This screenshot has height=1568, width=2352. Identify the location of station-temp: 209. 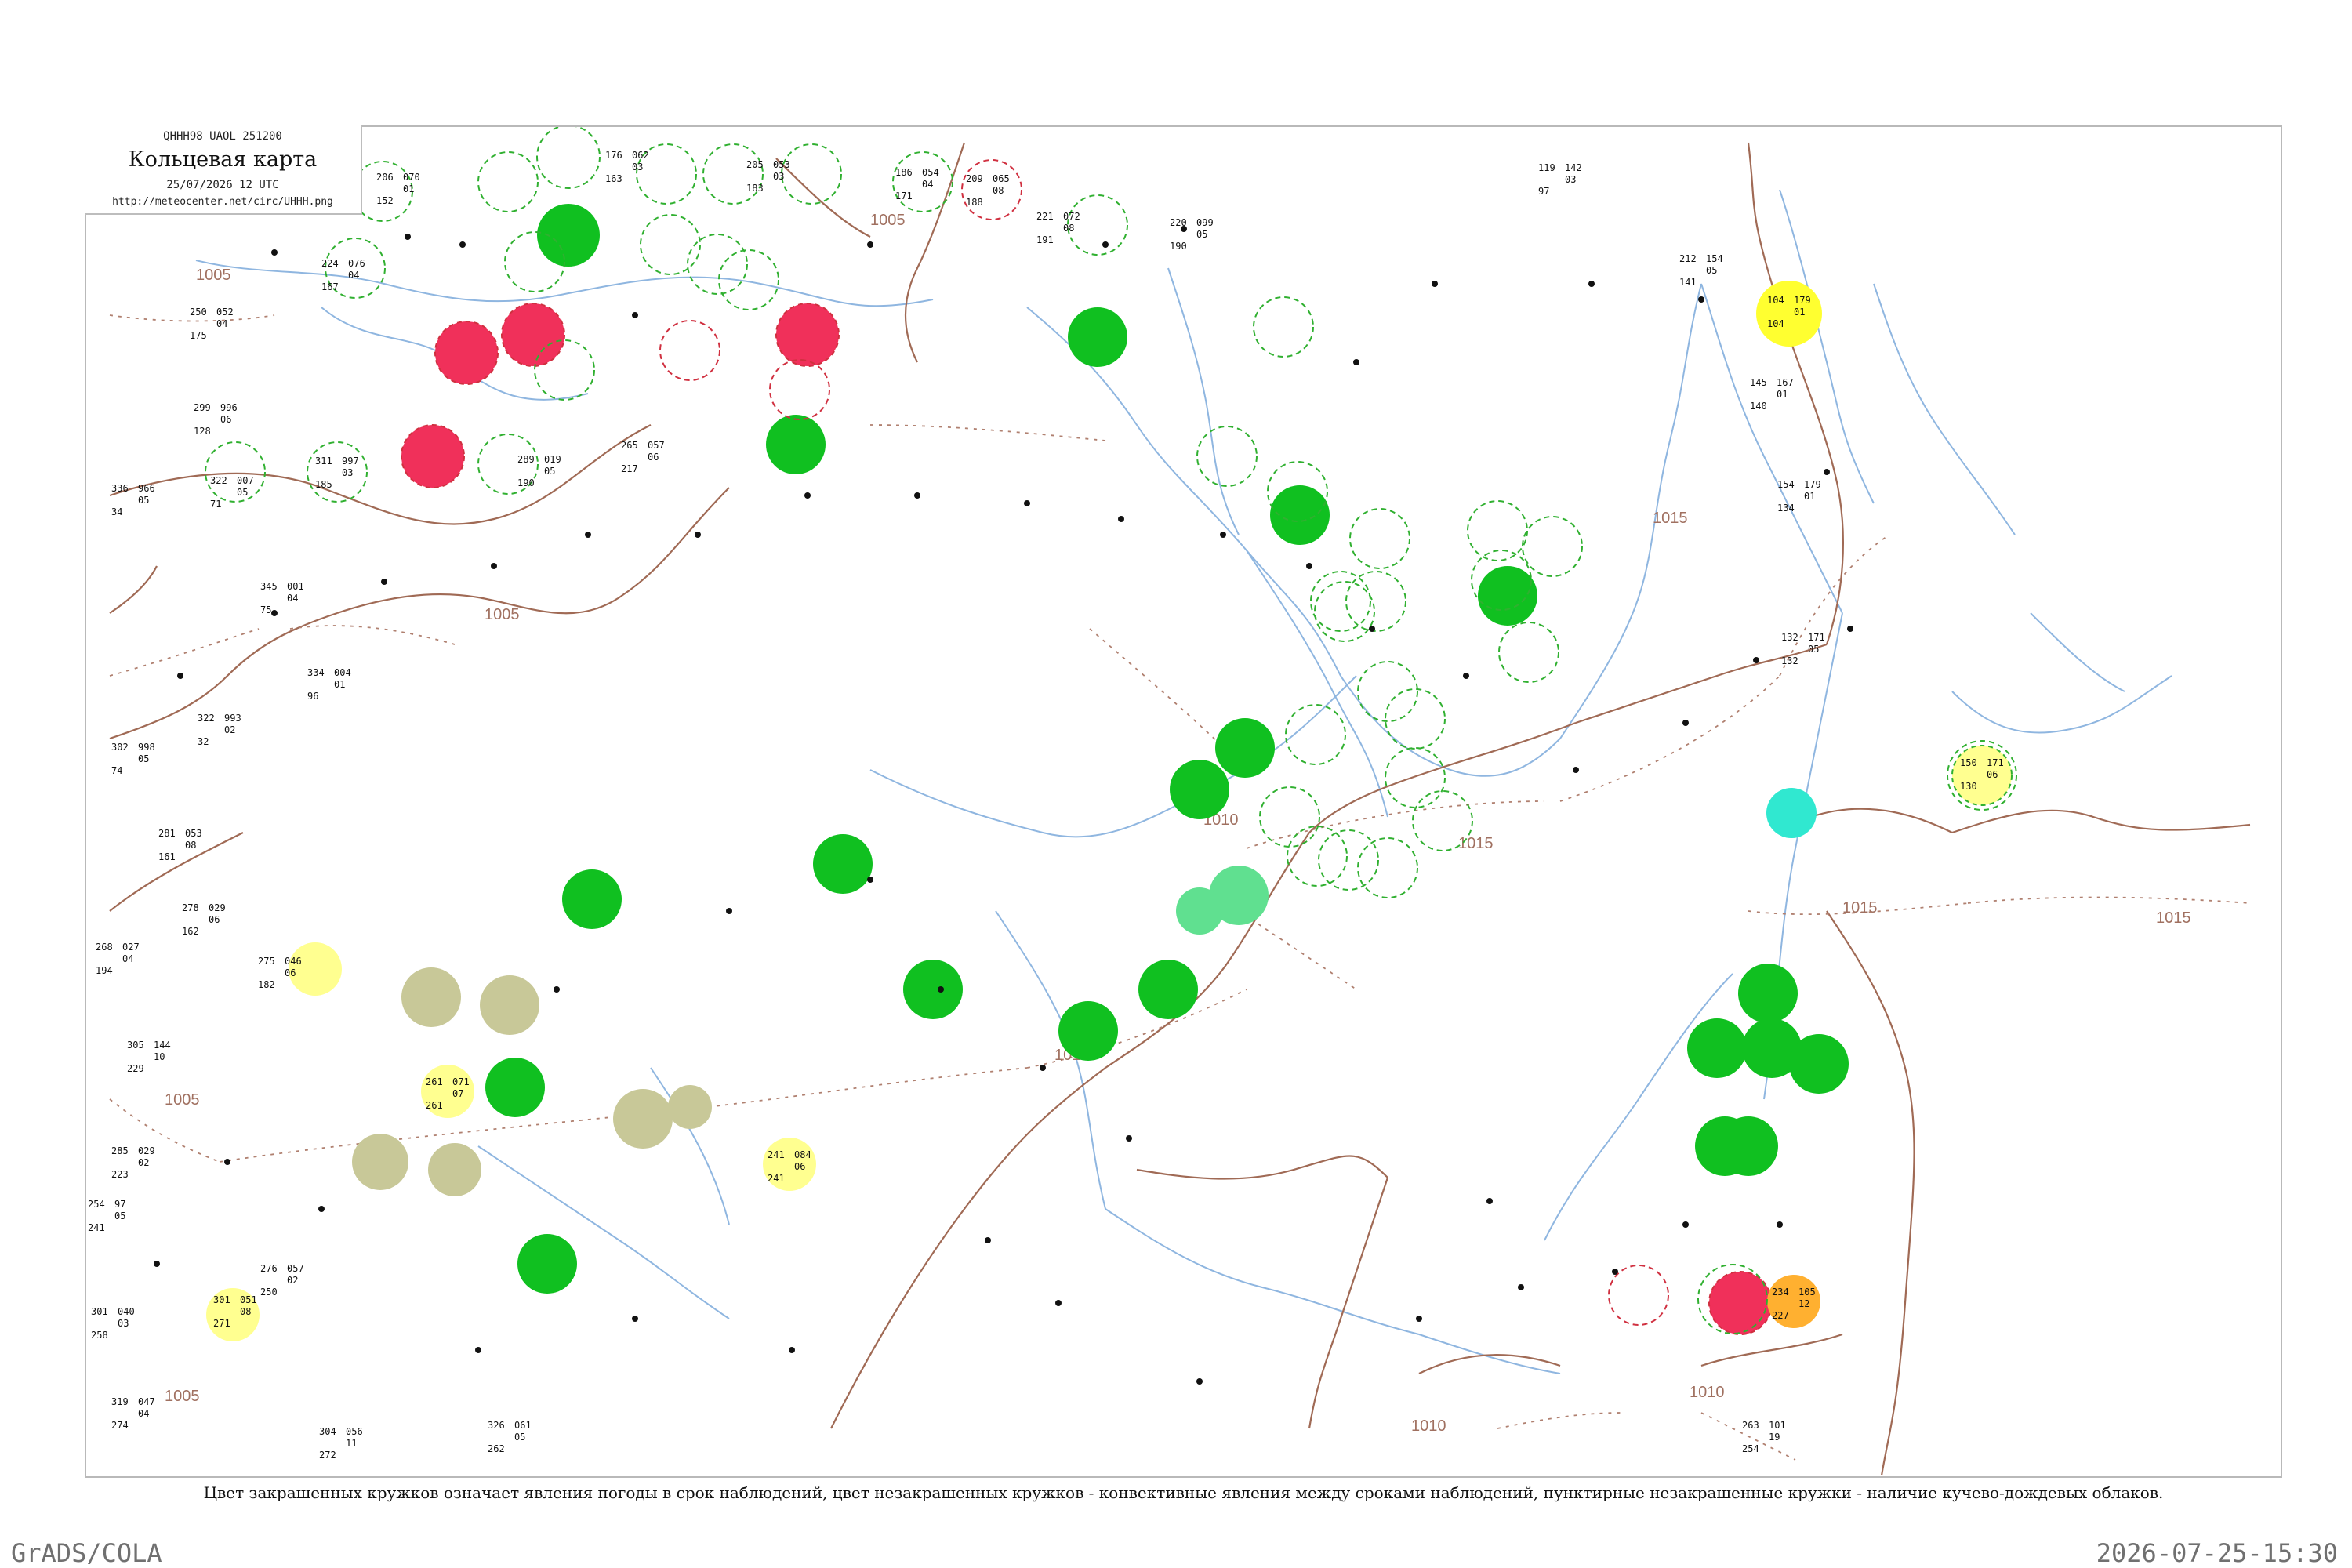
(975, 178).